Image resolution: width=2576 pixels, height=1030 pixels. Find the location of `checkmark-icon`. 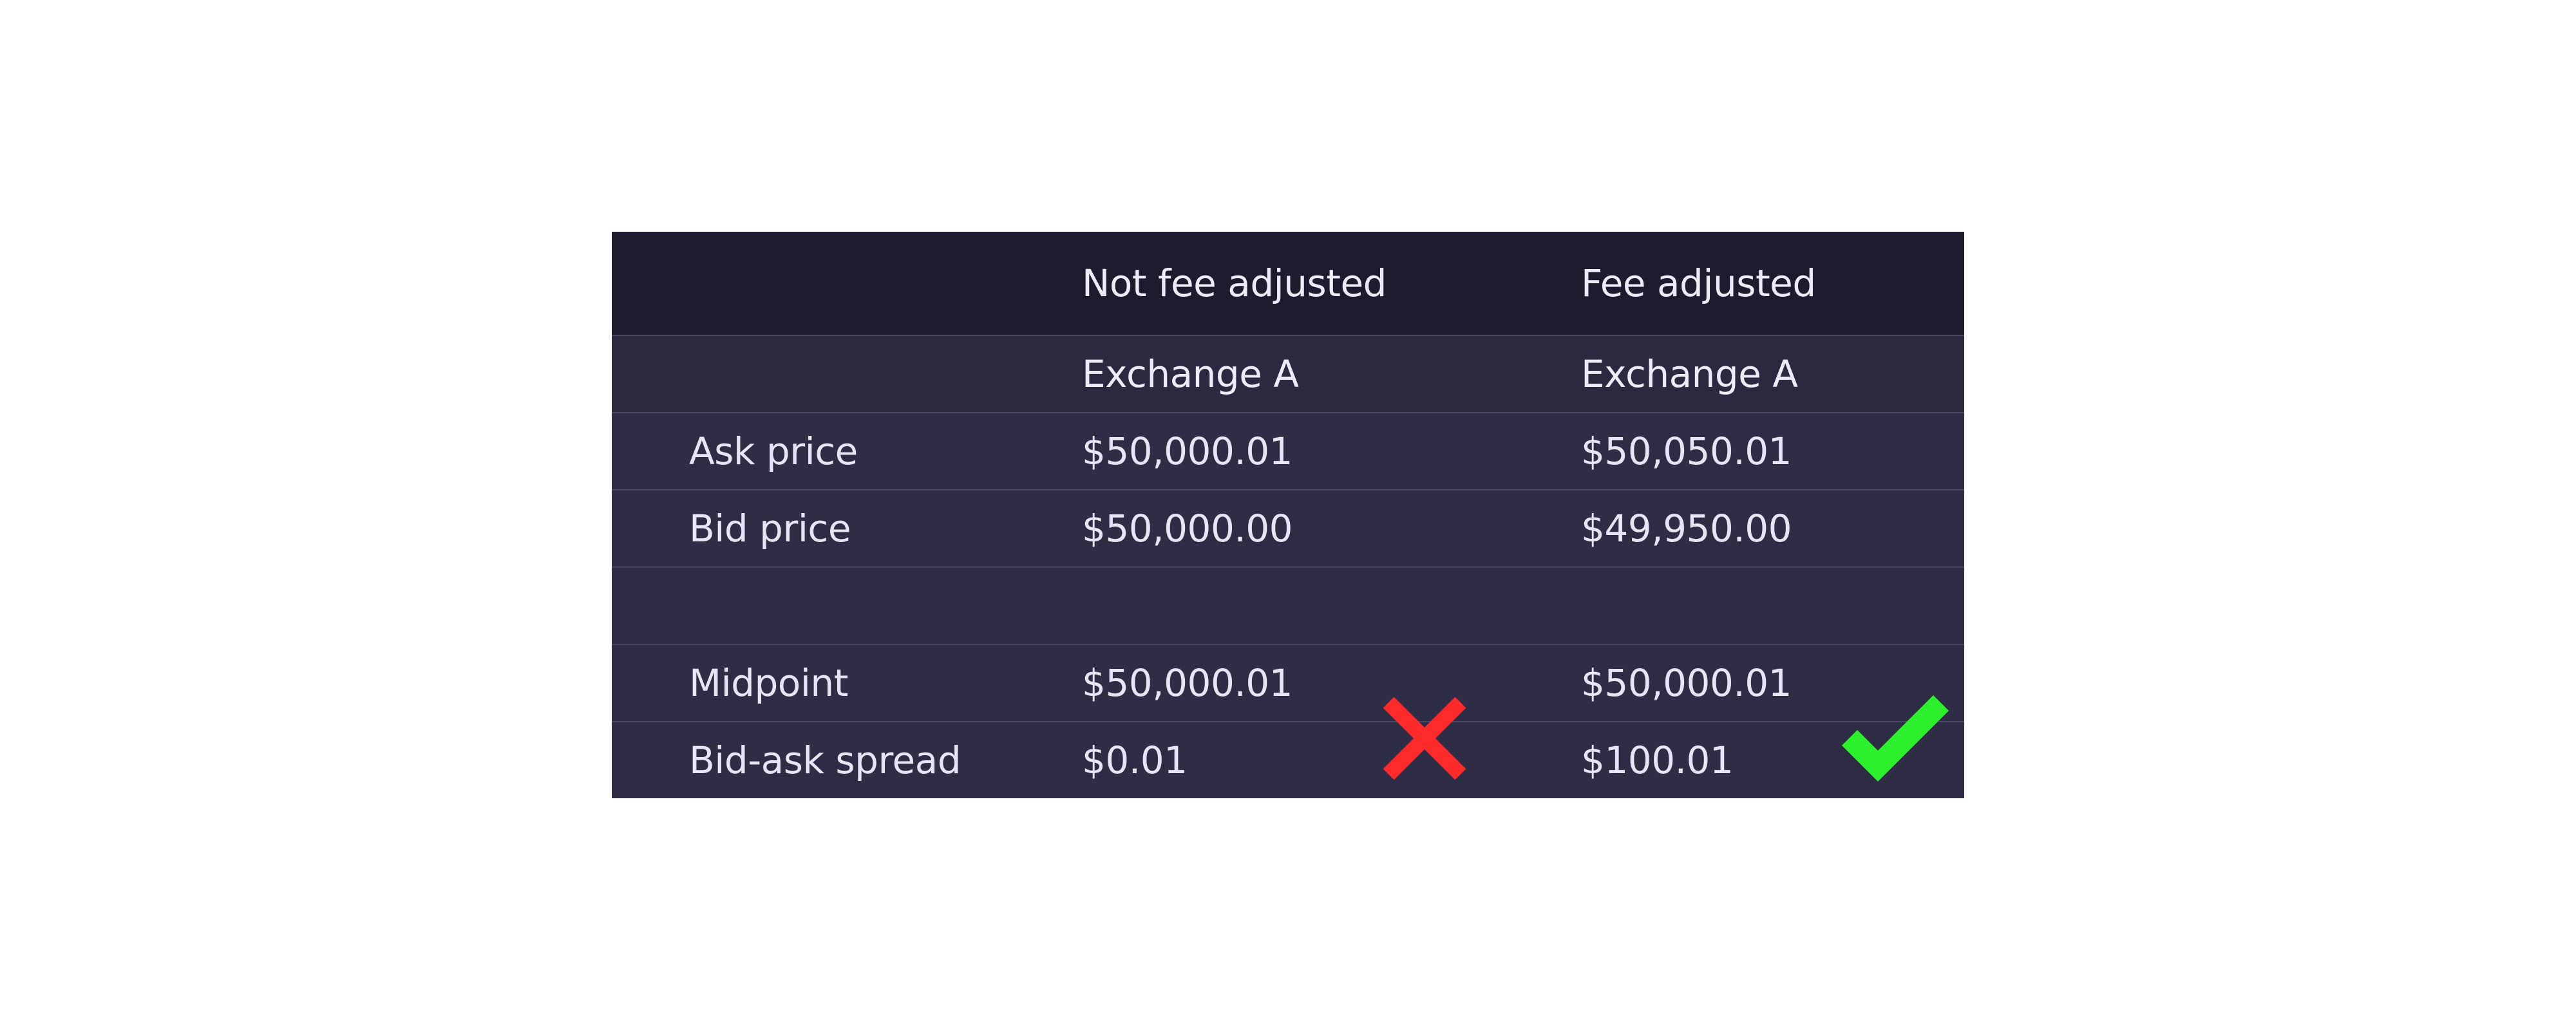

checkmark-icon is located at coordinates (1896, 738).